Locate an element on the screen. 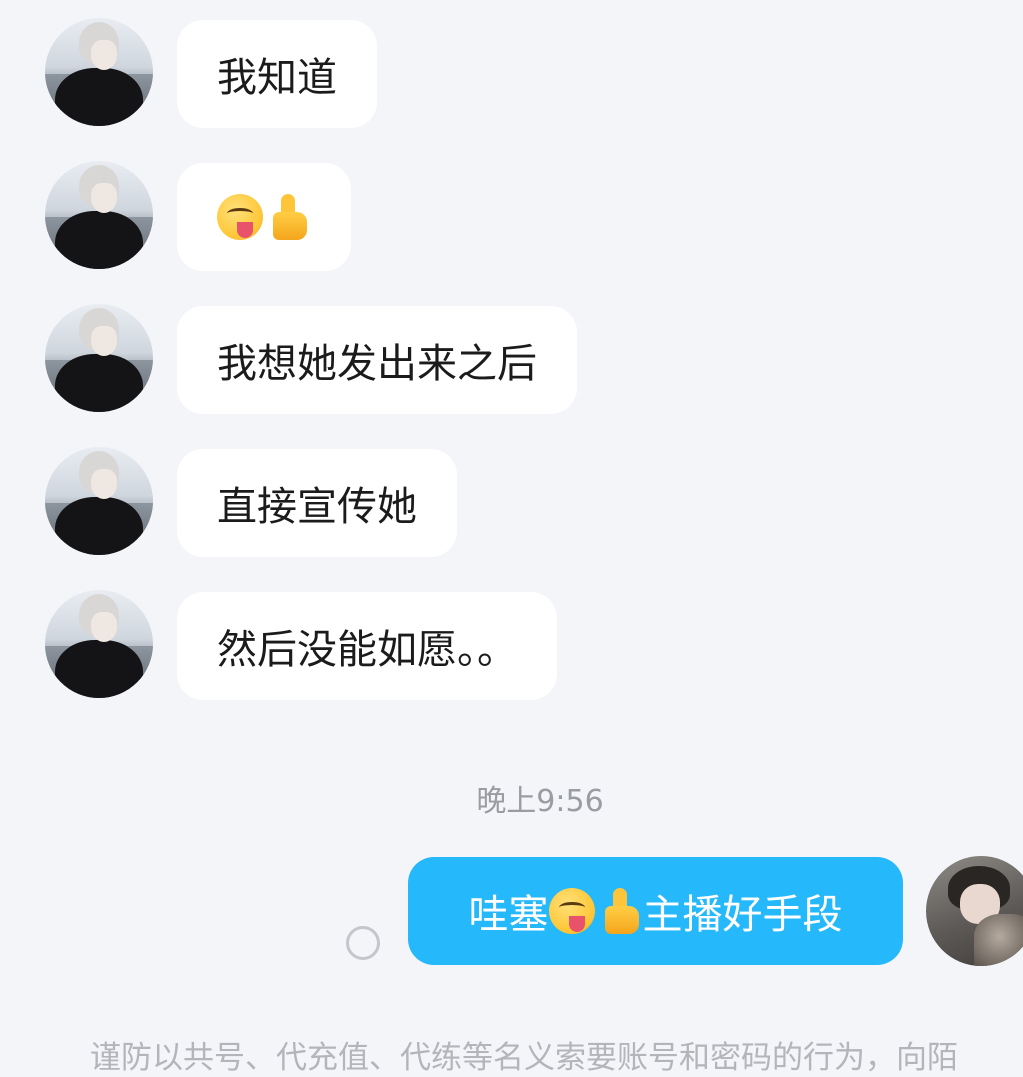  my-avatar is located at coordinates (974, 911).